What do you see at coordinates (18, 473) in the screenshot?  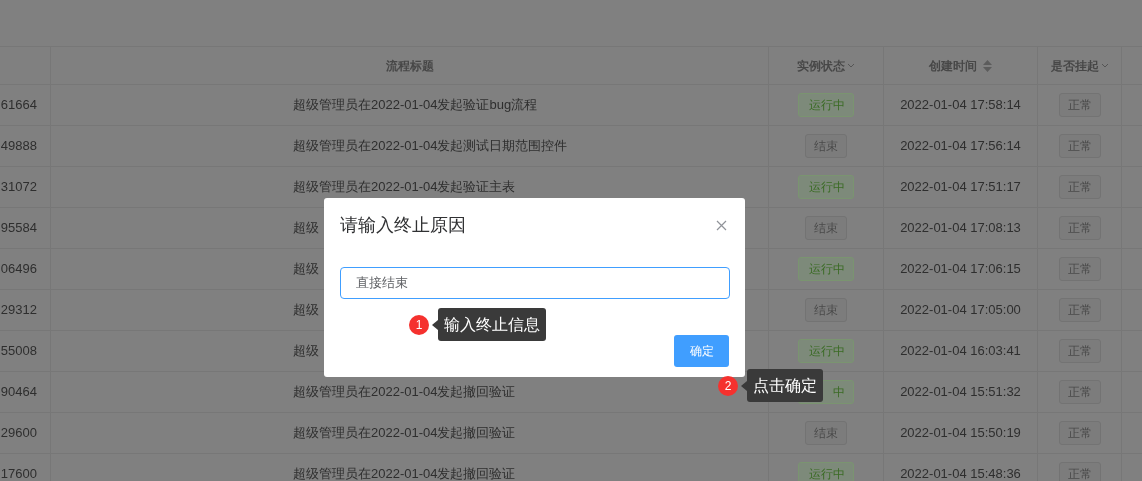 I see `table-cell-text: 17600` at bounding box center [18, 473].